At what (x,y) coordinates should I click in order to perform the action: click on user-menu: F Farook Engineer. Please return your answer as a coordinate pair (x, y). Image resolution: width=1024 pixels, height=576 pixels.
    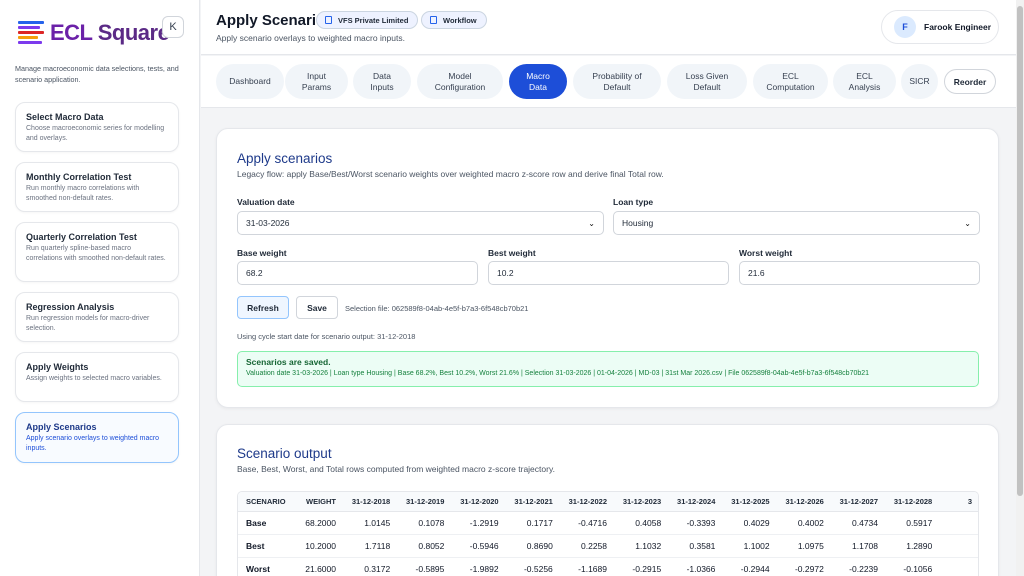
    Looking at the image, I should click on (940, 27).